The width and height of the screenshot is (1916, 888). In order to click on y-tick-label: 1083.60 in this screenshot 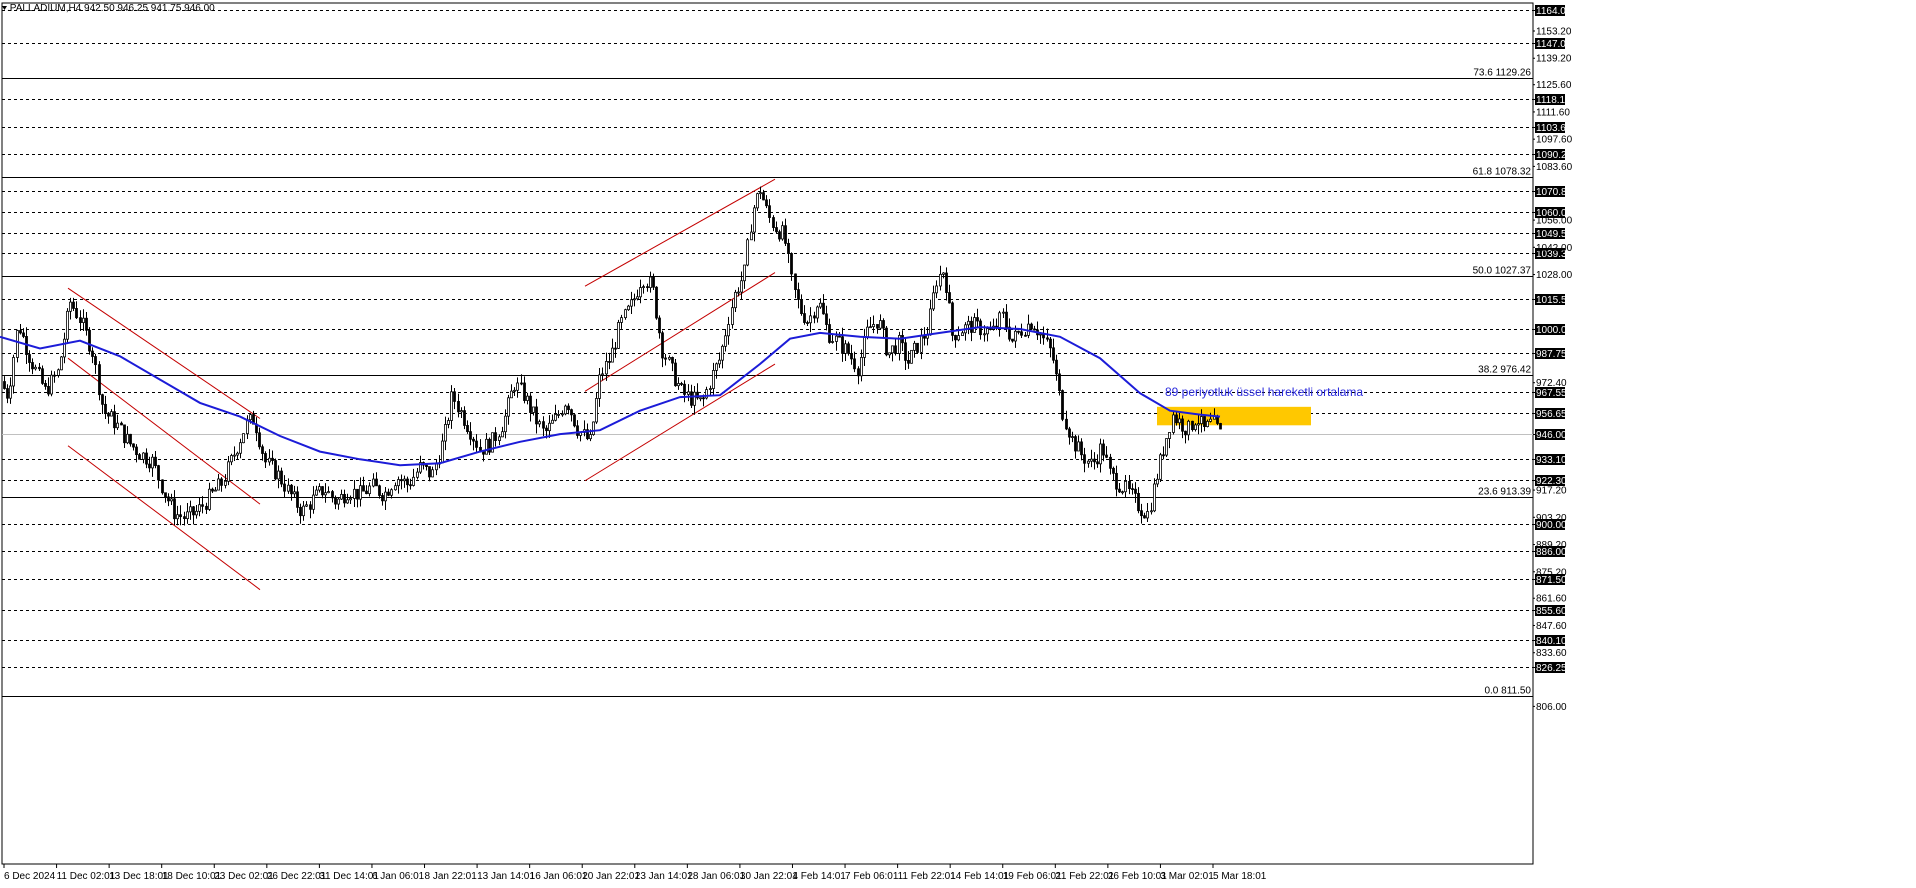, I will do `click(1554, 167)`.